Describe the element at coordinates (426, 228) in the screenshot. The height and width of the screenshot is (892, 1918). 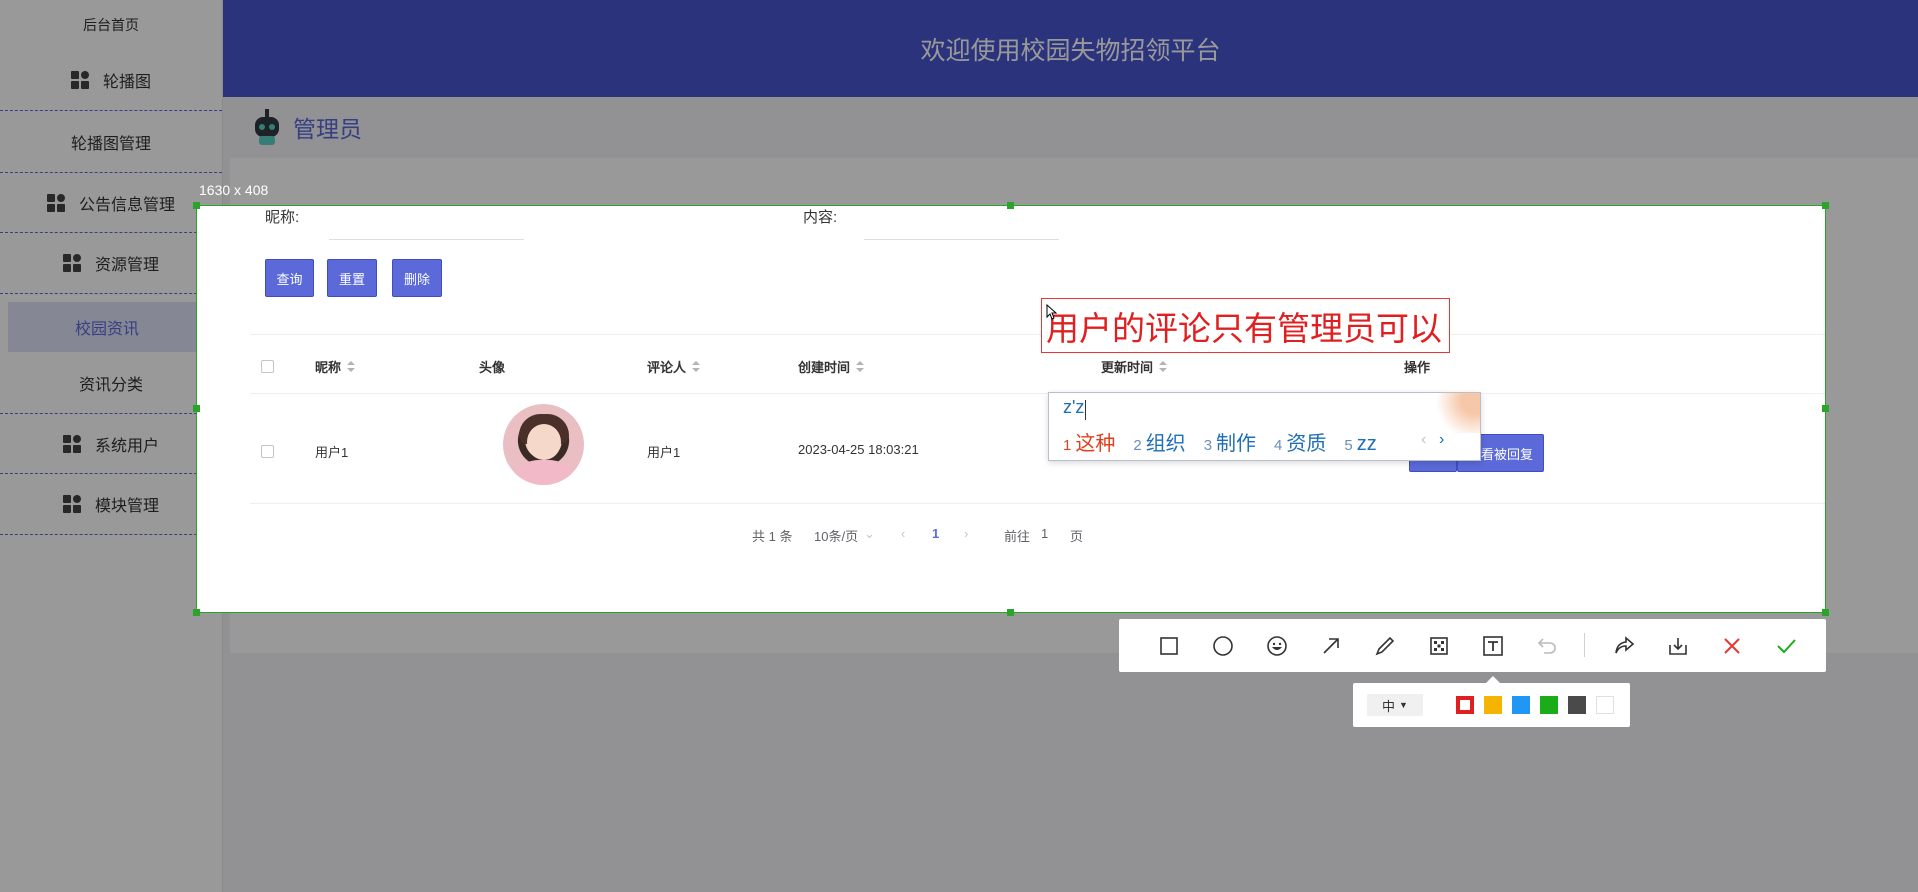
I see `nickname-input` at that location.